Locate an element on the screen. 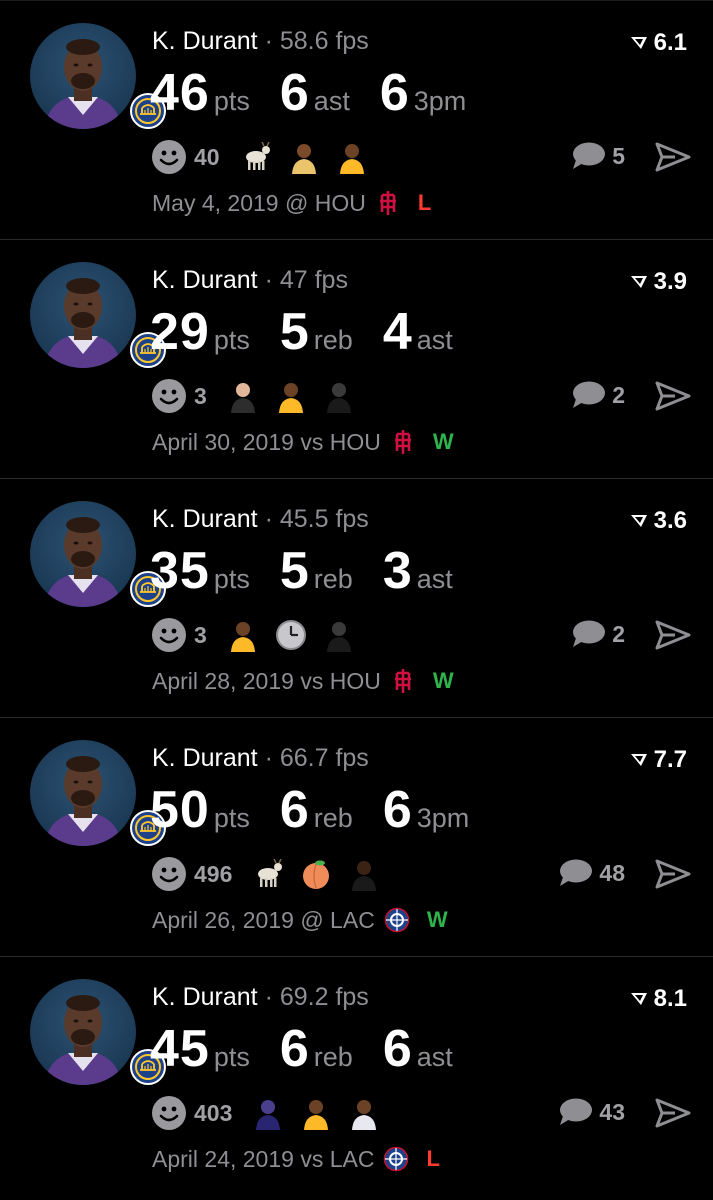 The image size is (713, 1200). stat-value: 5 is located at coordinates (294, 332).